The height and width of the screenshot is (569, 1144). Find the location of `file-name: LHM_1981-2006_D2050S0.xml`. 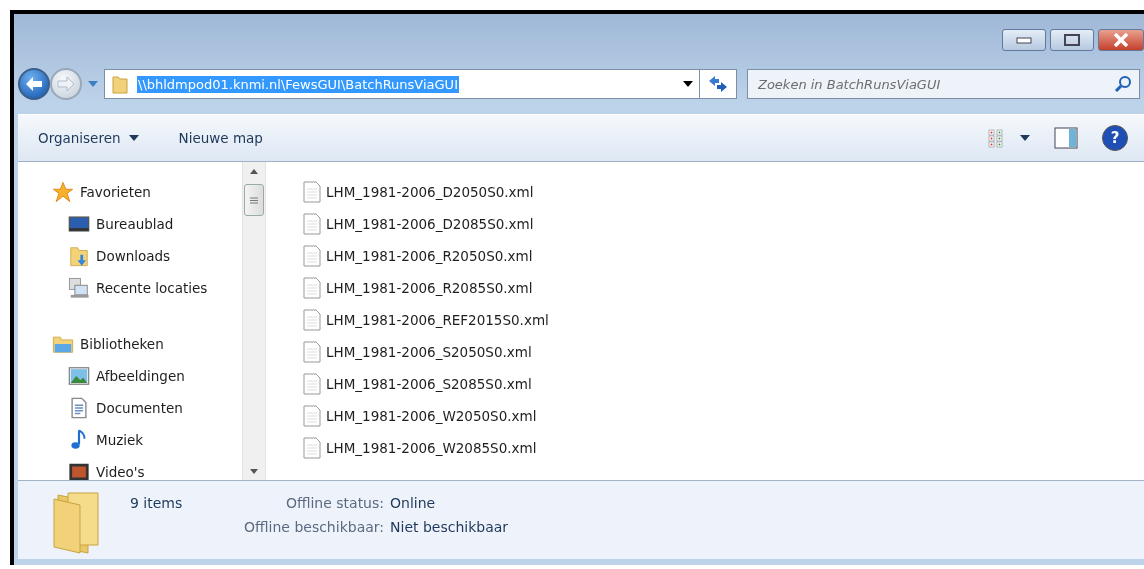

file-name: LHM_1981-2006_D2050S0.xml is located at coordinates (430, 192).